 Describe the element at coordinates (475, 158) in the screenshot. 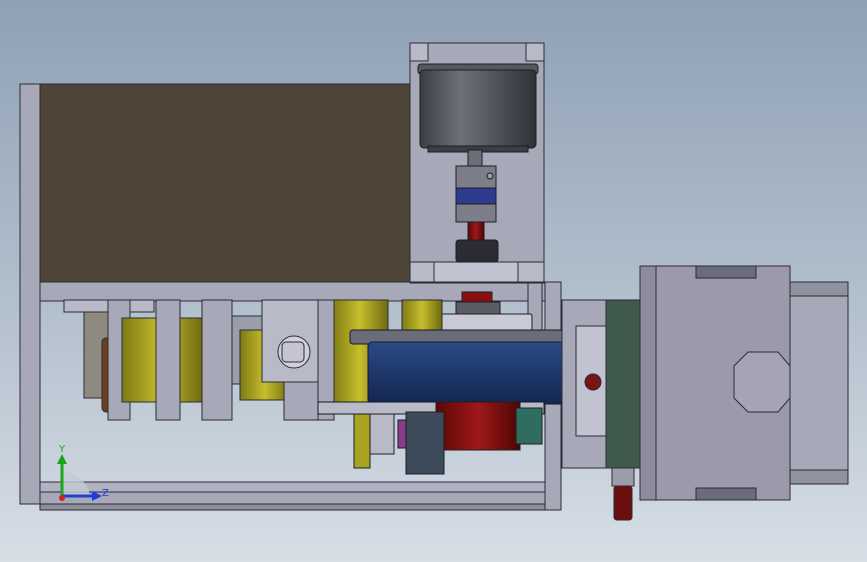

I see `upper-shaft` at that location.